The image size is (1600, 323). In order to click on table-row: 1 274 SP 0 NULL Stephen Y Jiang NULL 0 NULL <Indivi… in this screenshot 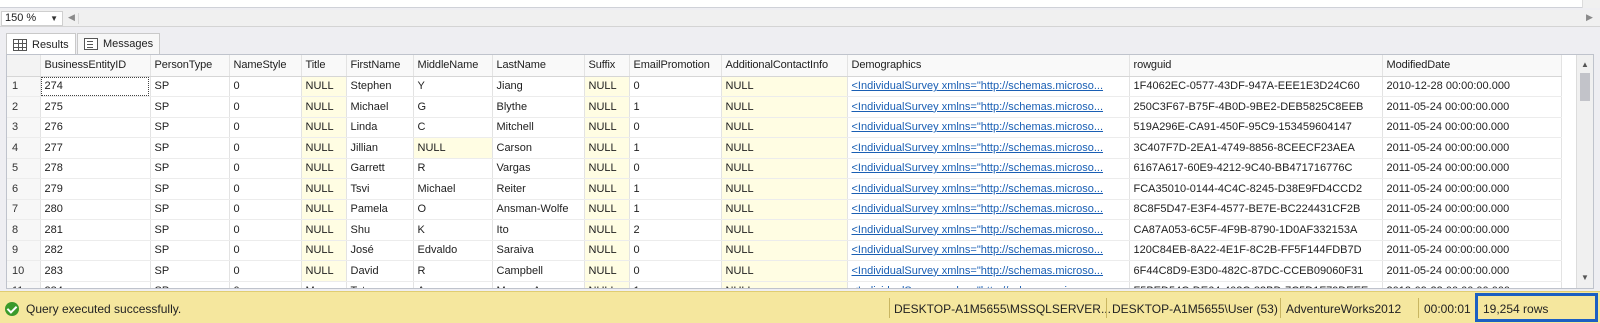, I will do `click(784, 86)`.